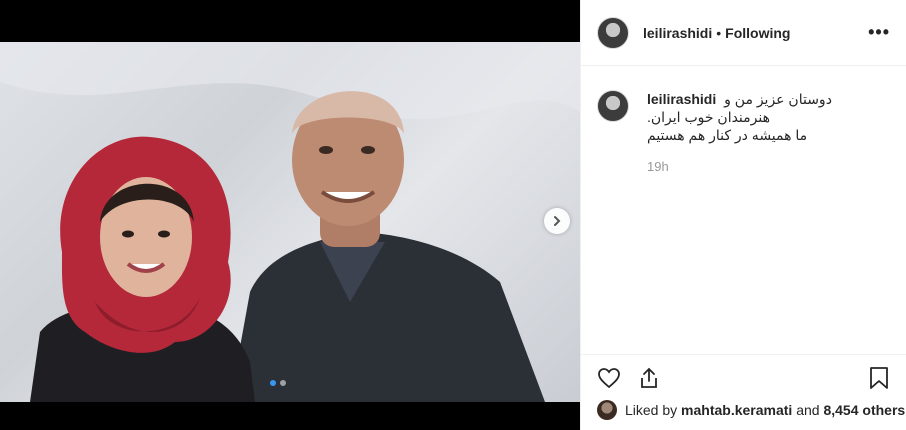 This screenshot has height=430, width=906. I want to click on following-button: Following, so click(757, 33).